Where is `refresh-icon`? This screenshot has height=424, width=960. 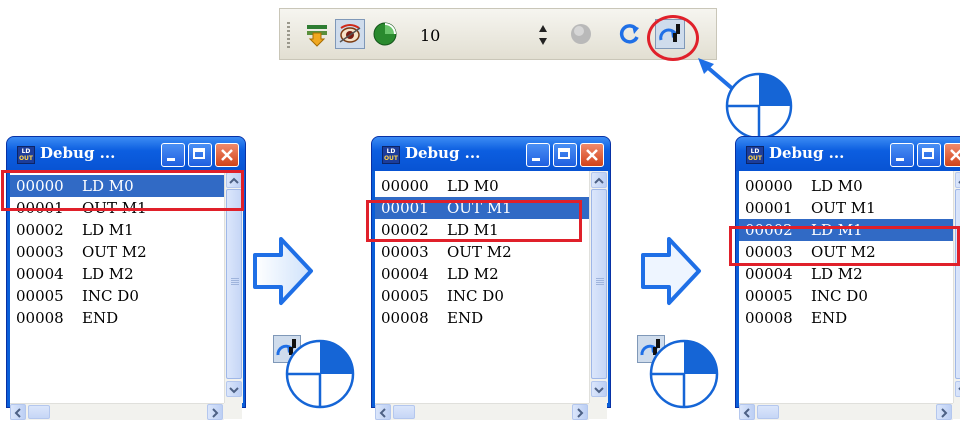 refresh-icon is located at coordinates (629, 34).